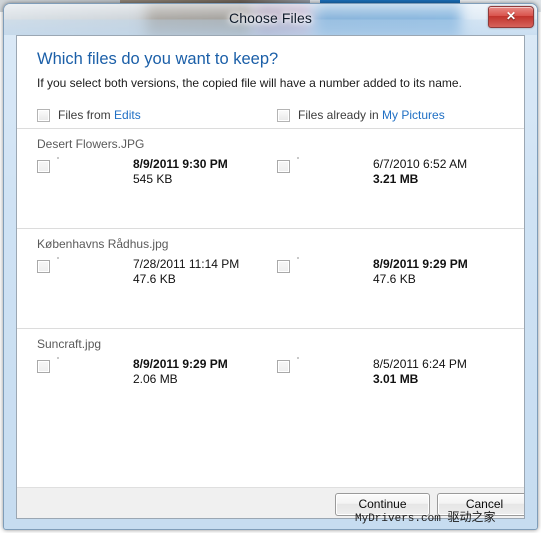  I want to click on file-size: 3.21 MB, so click(396, 179).